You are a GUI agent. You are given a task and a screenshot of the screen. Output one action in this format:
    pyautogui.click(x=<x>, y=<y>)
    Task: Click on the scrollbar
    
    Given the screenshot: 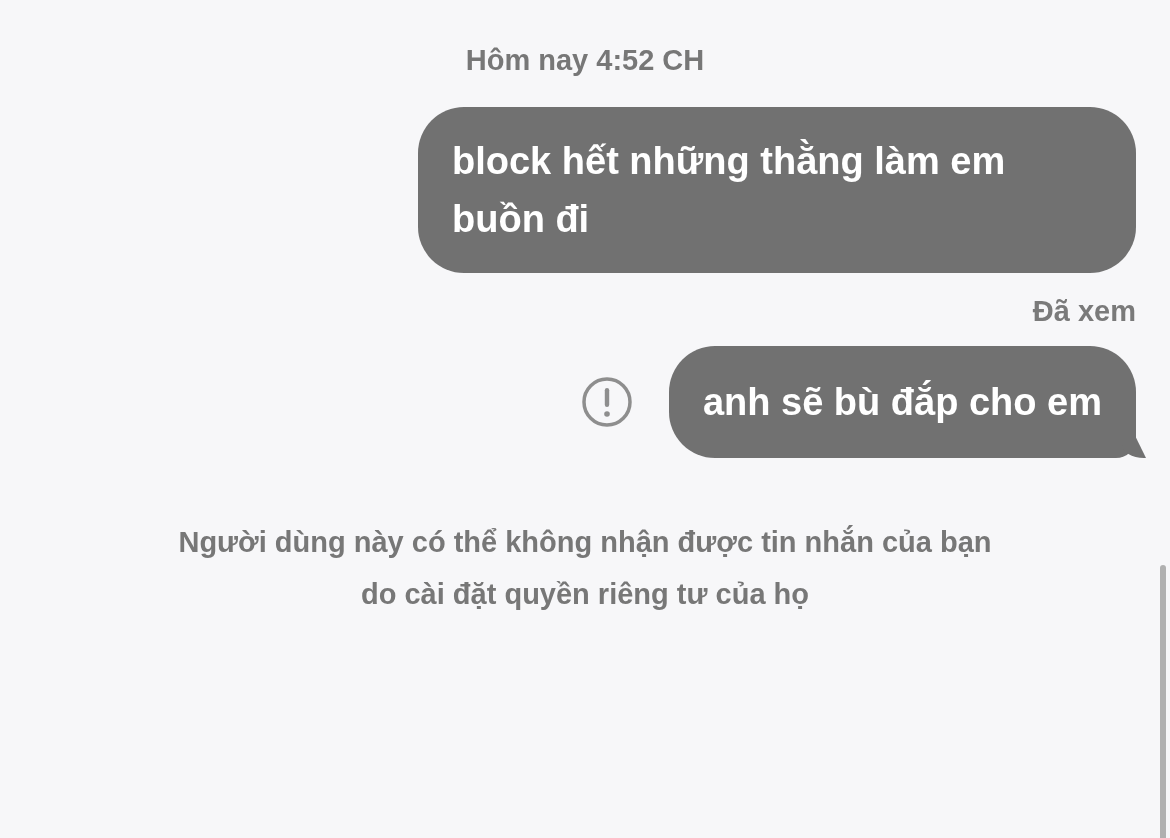 What is the action you would take?
    pyautogui.click(x=1163, y=701)
    